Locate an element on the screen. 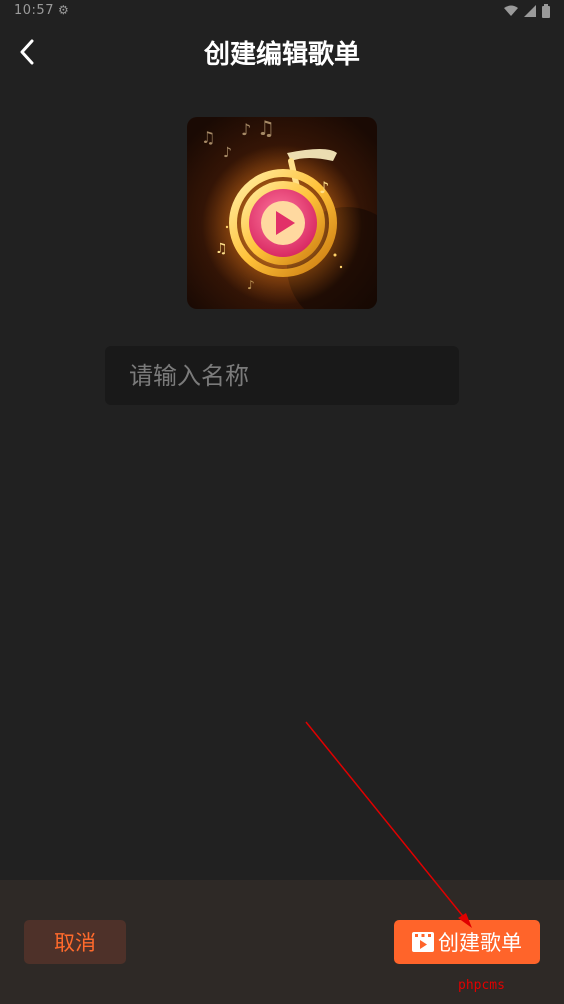 Image resolution: width=564 pixels, height=1004 pixels. wifi-icon is located at coordinates (511, 10).